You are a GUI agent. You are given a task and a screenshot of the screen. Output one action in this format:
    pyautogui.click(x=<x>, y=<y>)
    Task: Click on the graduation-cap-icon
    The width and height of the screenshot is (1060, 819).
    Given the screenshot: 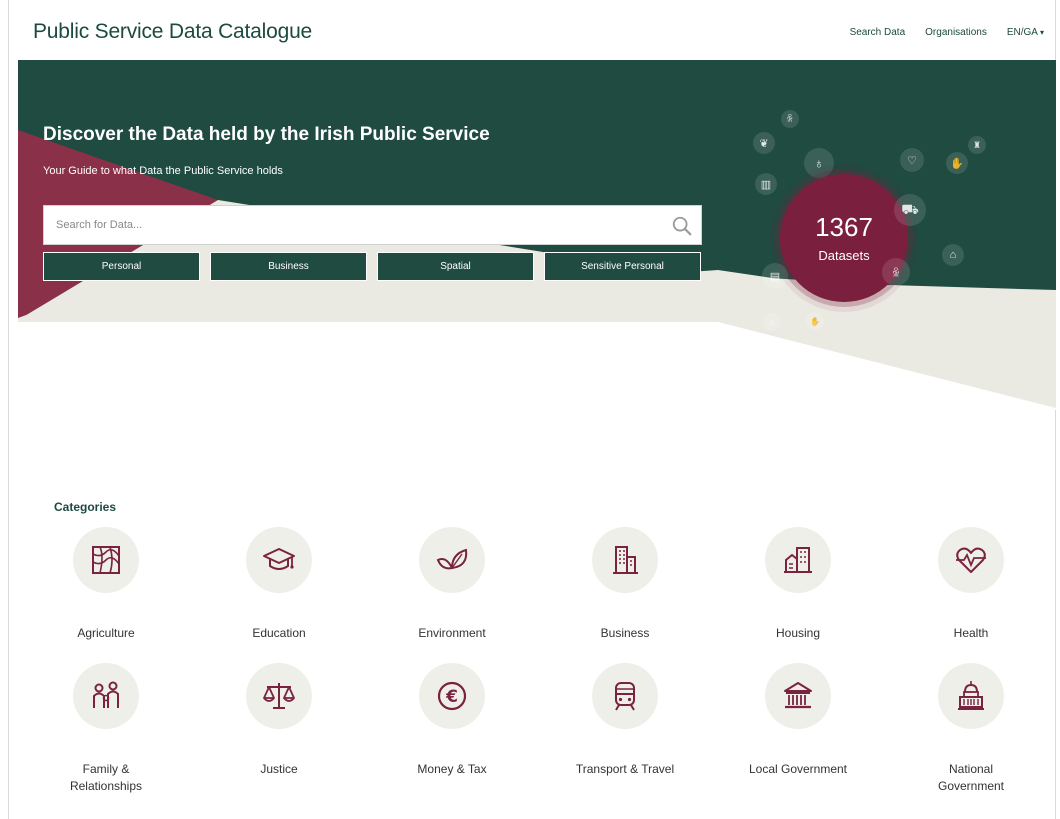 What is the action you would take?
    pyautogui.click(x=279, y=559)
    